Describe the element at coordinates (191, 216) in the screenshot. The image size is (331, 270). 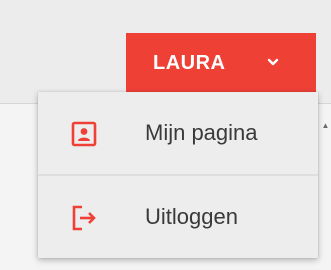
I see `menu-item-label: Uitloggen` at that location.